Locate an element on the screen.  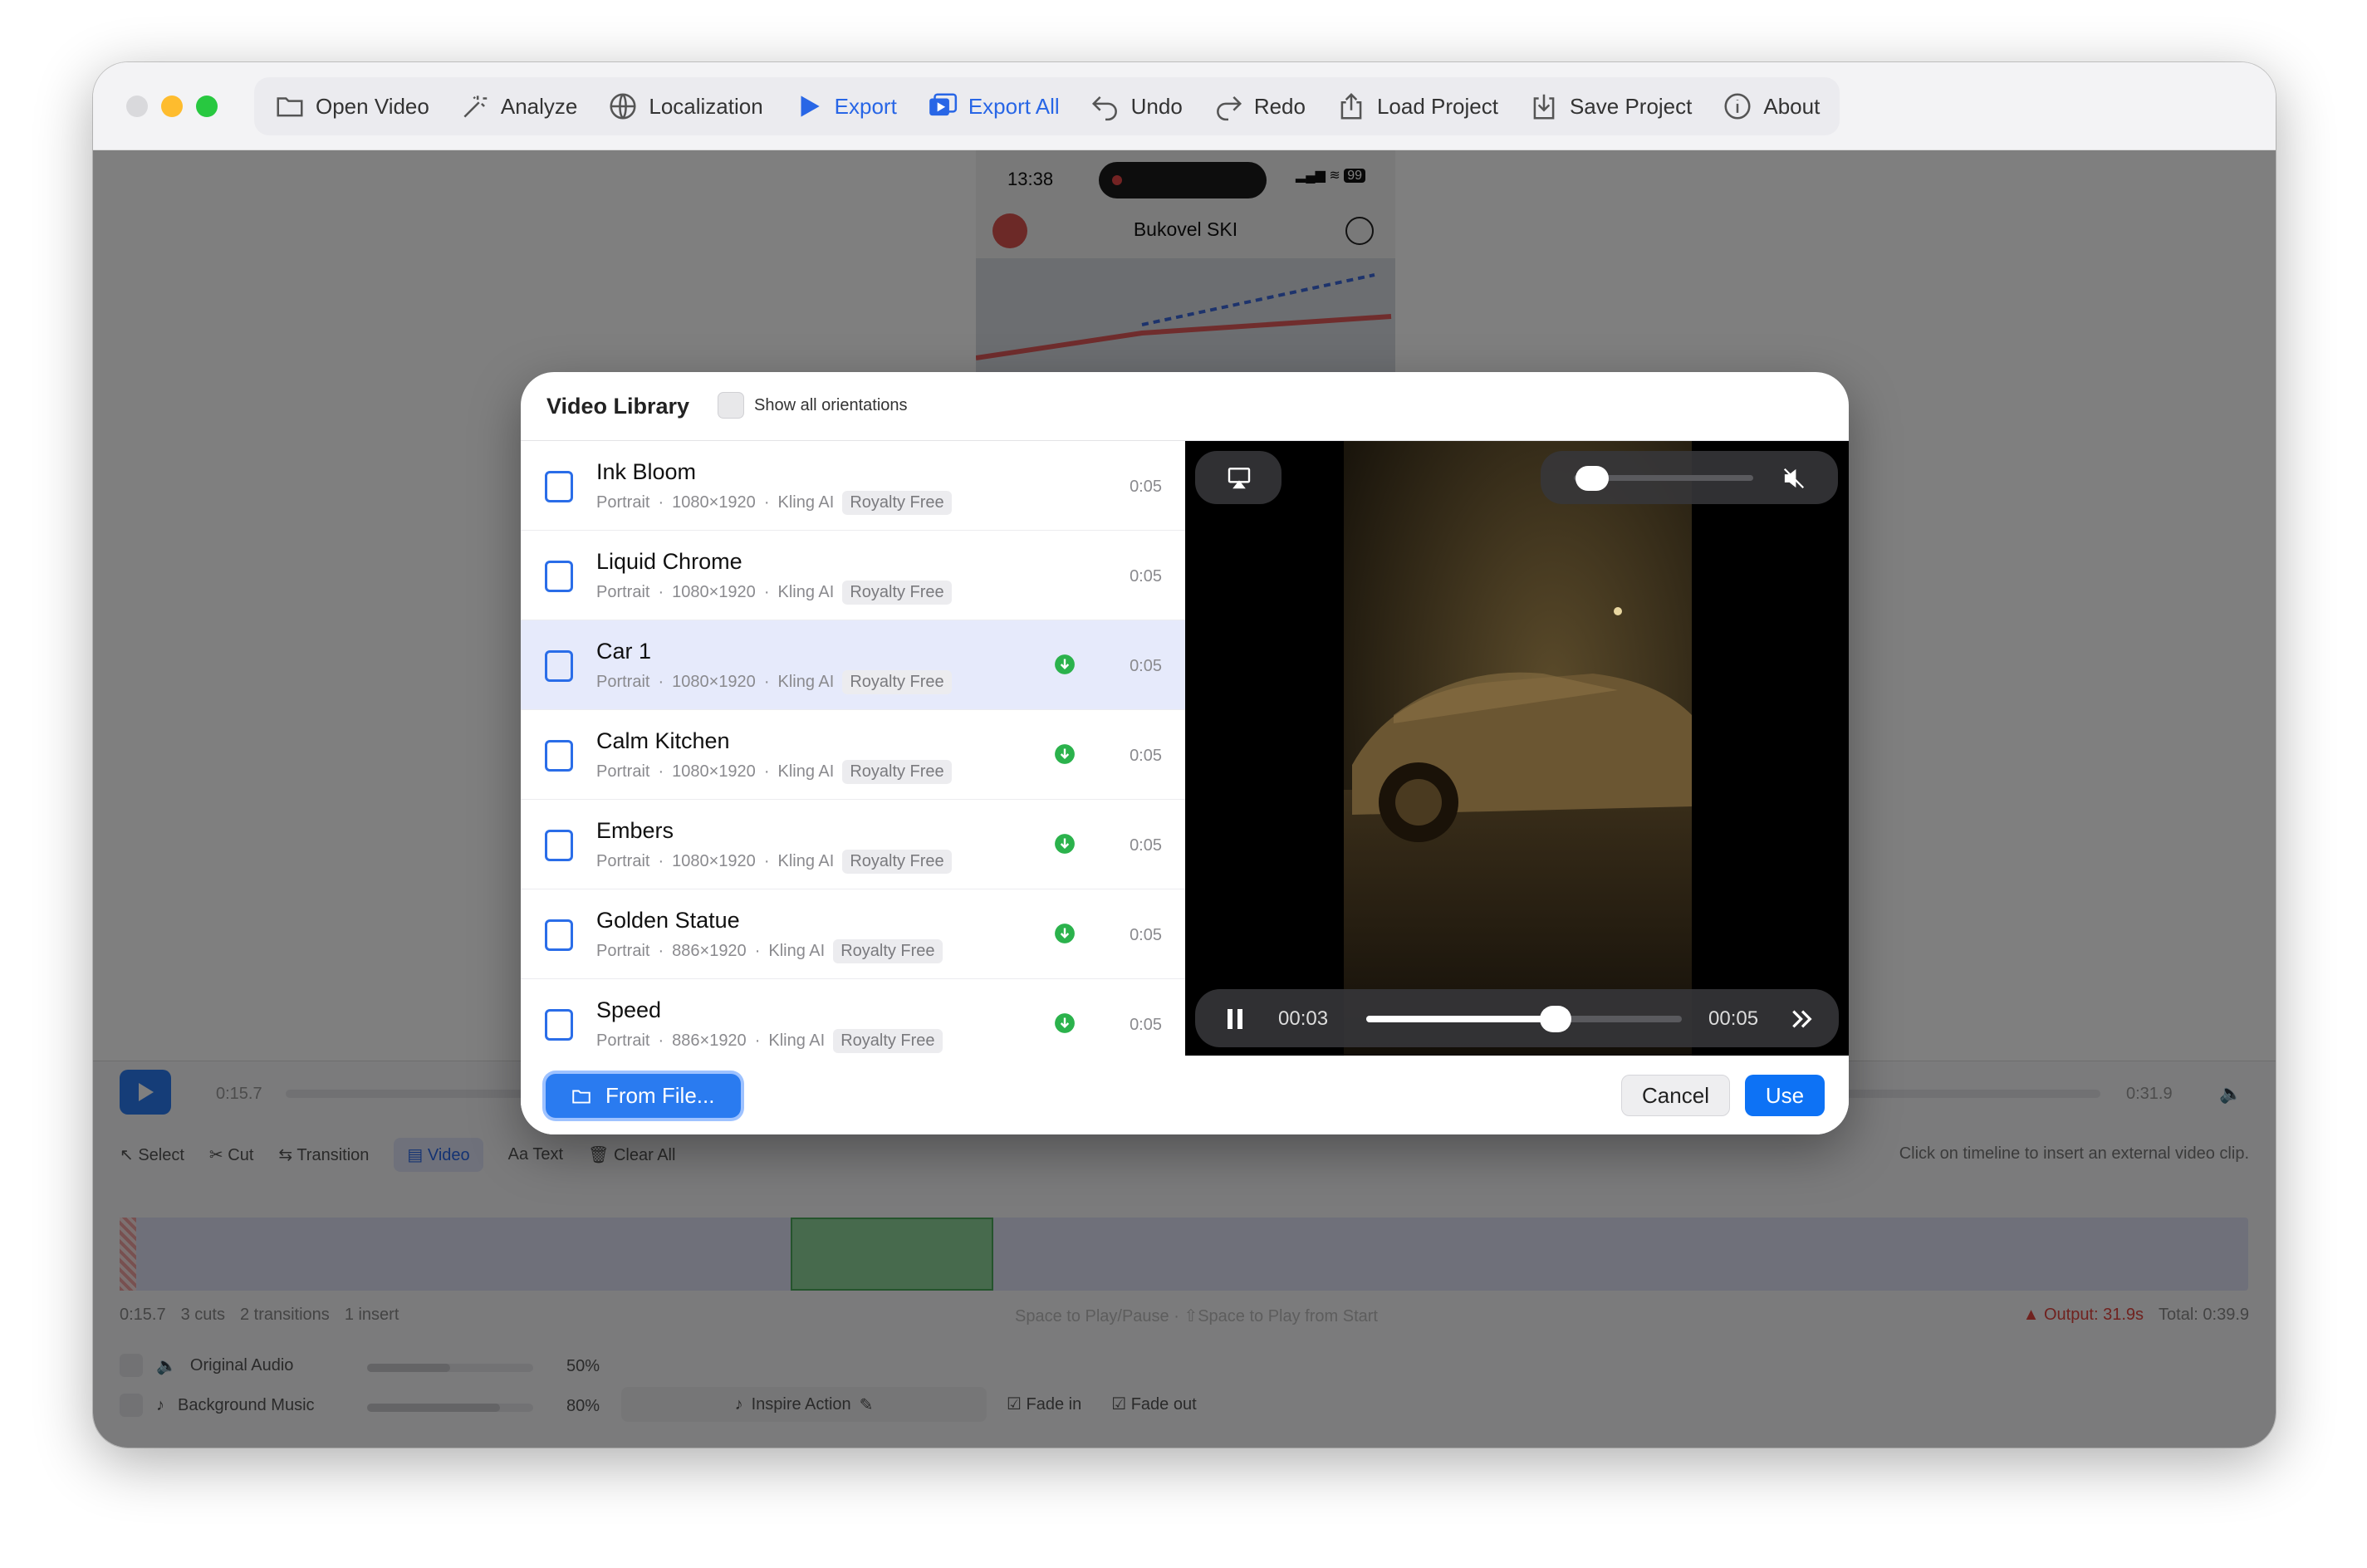
play-triangle-icon is located at coordinates (810, 106).